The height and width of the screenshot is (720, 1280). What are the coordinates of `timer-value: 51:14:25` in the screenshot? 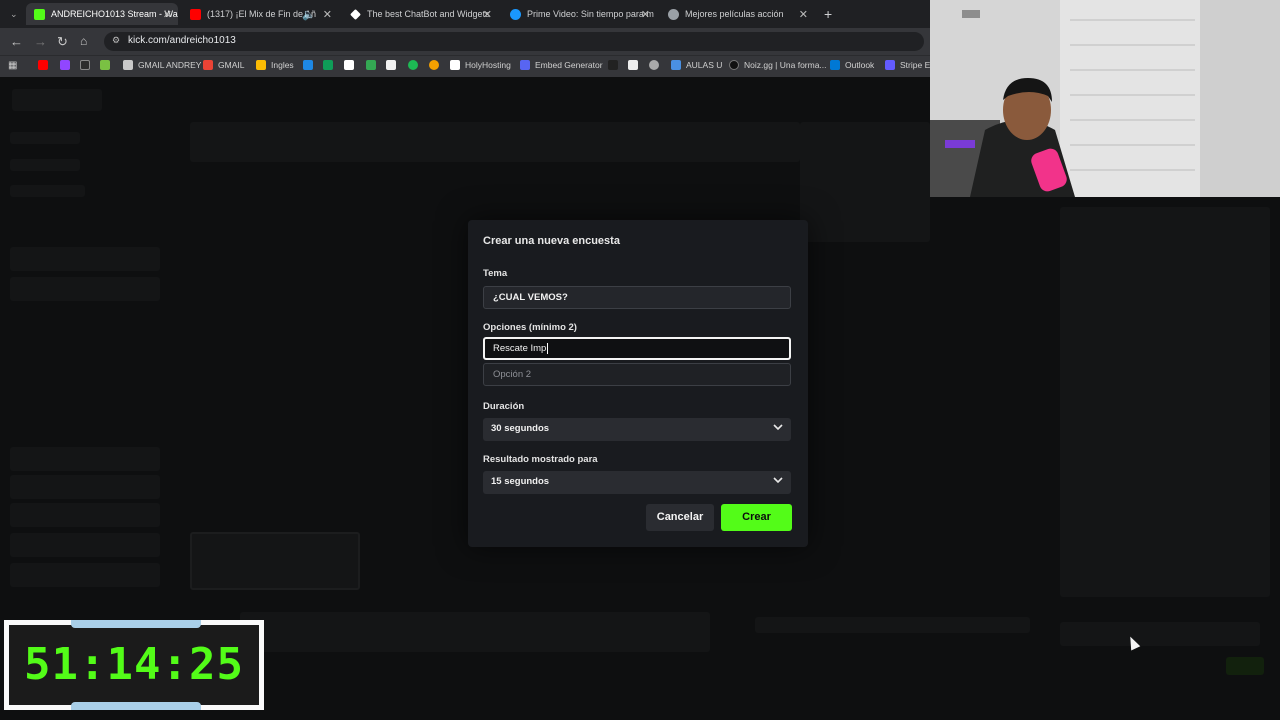 It's located at (134, 664).